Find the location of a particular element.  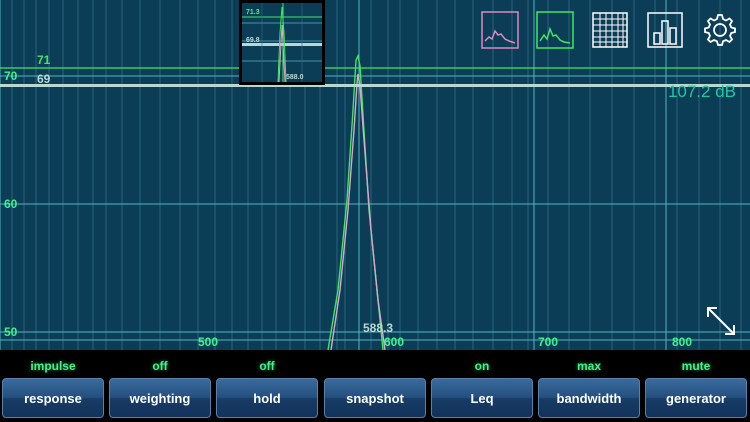

spectrum-pink-icon is located at coordinates (500, 30).